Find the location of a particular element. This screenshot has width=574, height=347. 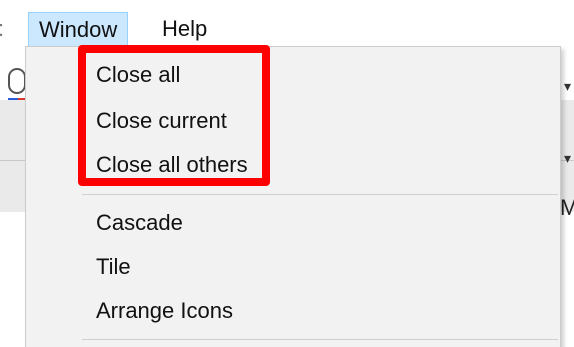

partial-column-header: M is located at coordinates (567, 207).